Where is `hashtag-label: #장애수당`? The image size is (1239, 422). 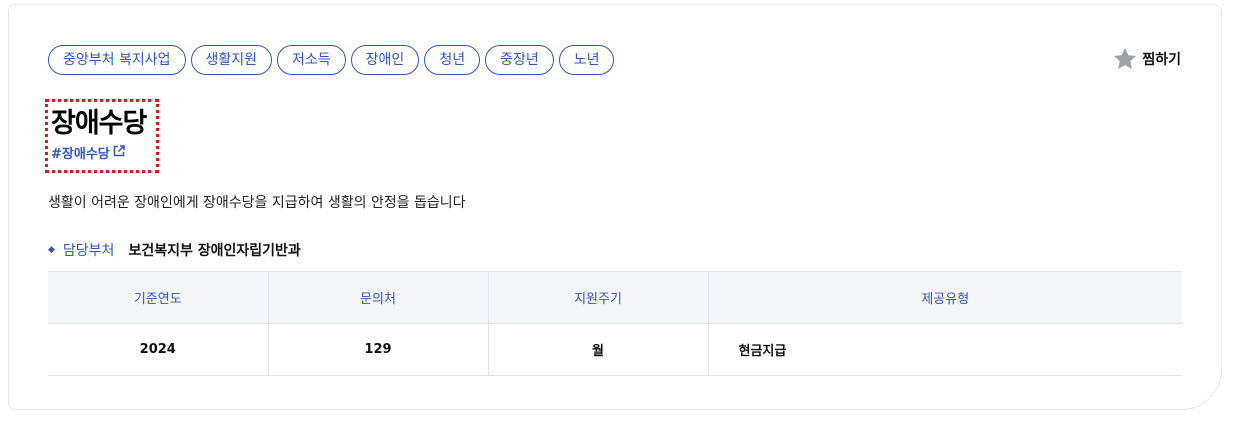
hashtag-label: #장애수당 is located at coordinates (80, 154).